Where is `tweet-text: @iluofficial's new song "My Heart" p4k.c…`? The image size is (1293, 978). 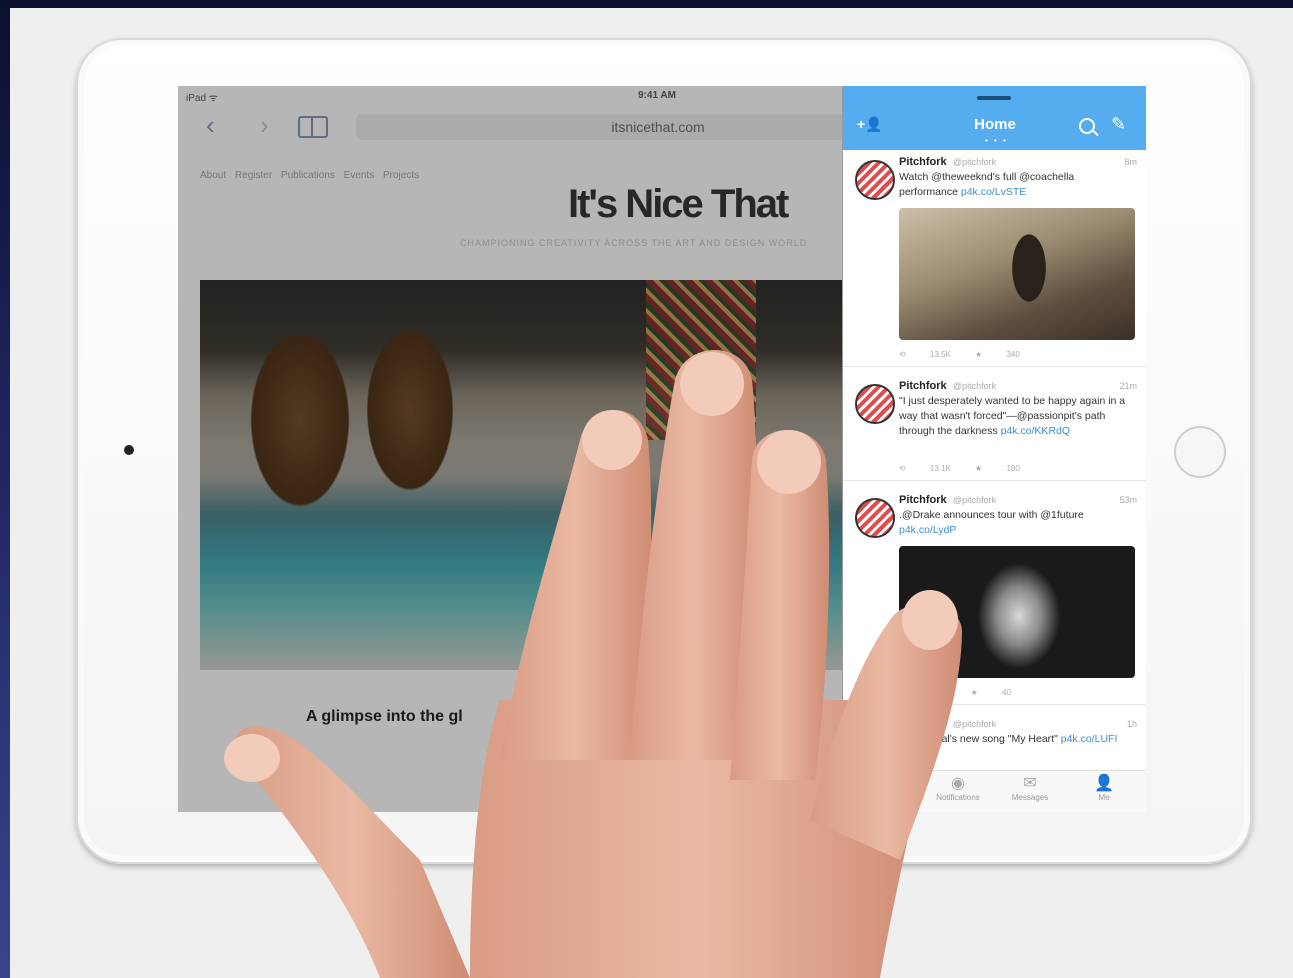
tweet-text: @iluofficial's new song "My Heart" p4k.c… is located at coordinates (1008, 739).